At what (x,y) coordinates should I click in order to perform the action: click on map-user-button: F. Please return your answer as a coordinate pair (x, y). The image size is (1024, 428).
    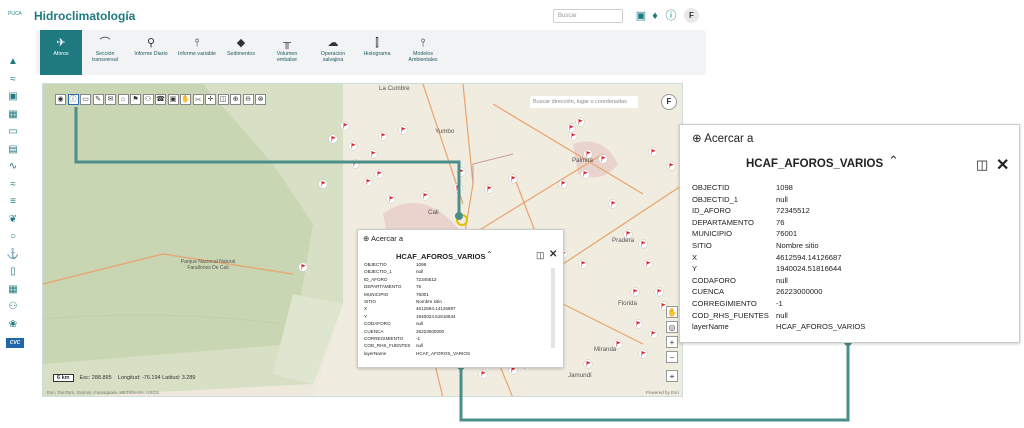
    Looking at the image, I should click on (669, 102).